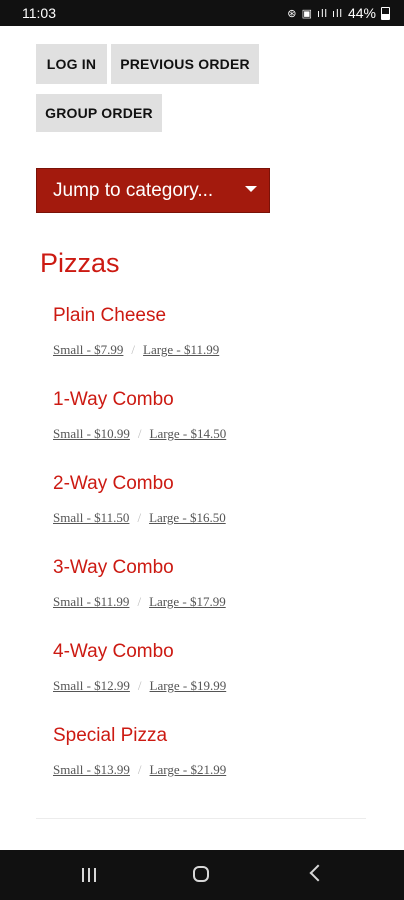 The height and width of the screenshot is (900, 404). What do you see at coordinates (187, 601) in the screenshot?
I see `large-price-link: Large - $17.99` at bounding box center [187, 601].